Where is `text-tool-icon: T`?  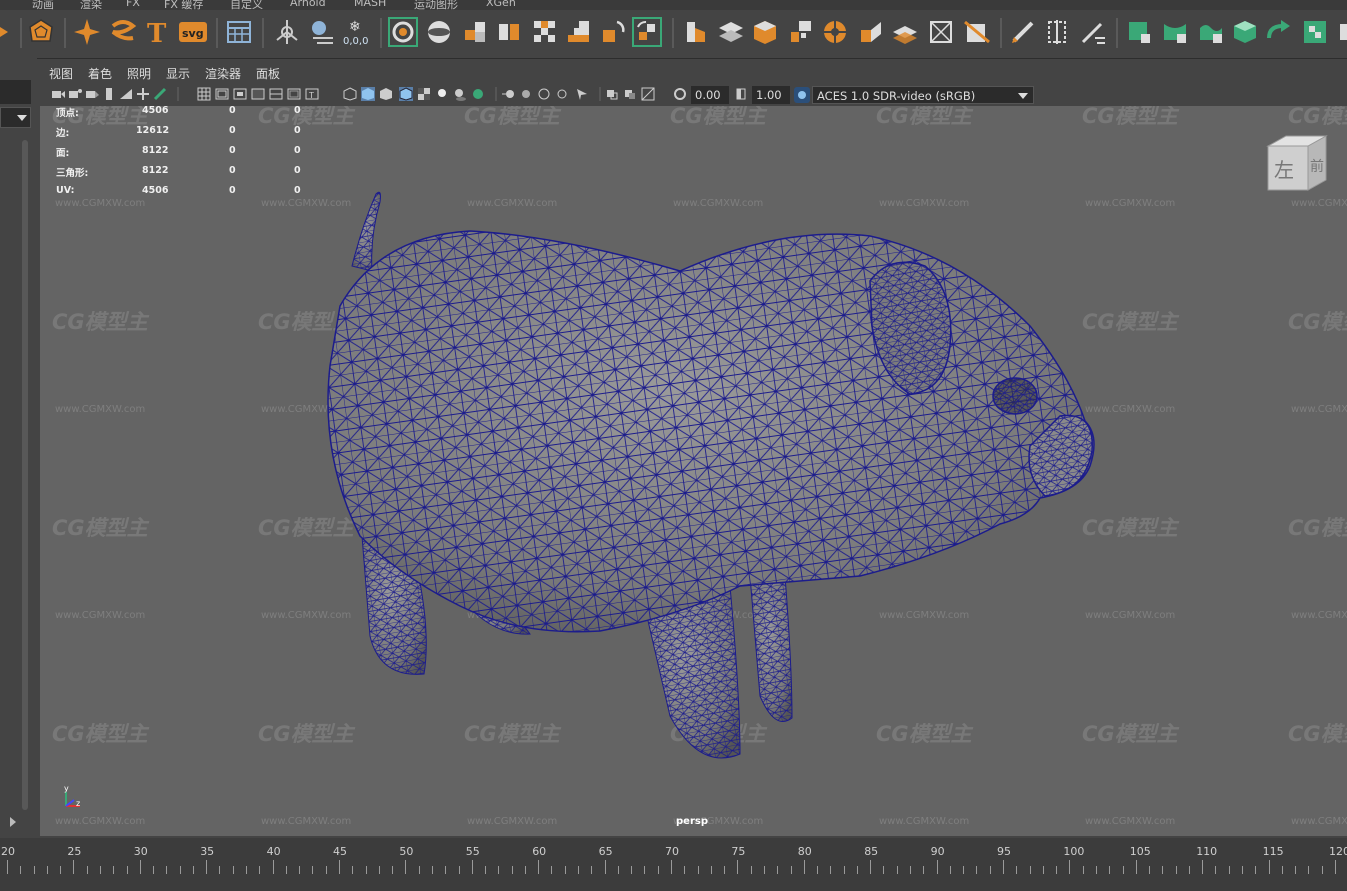
text-tool-icon: T is located at coordinates (157, 32).